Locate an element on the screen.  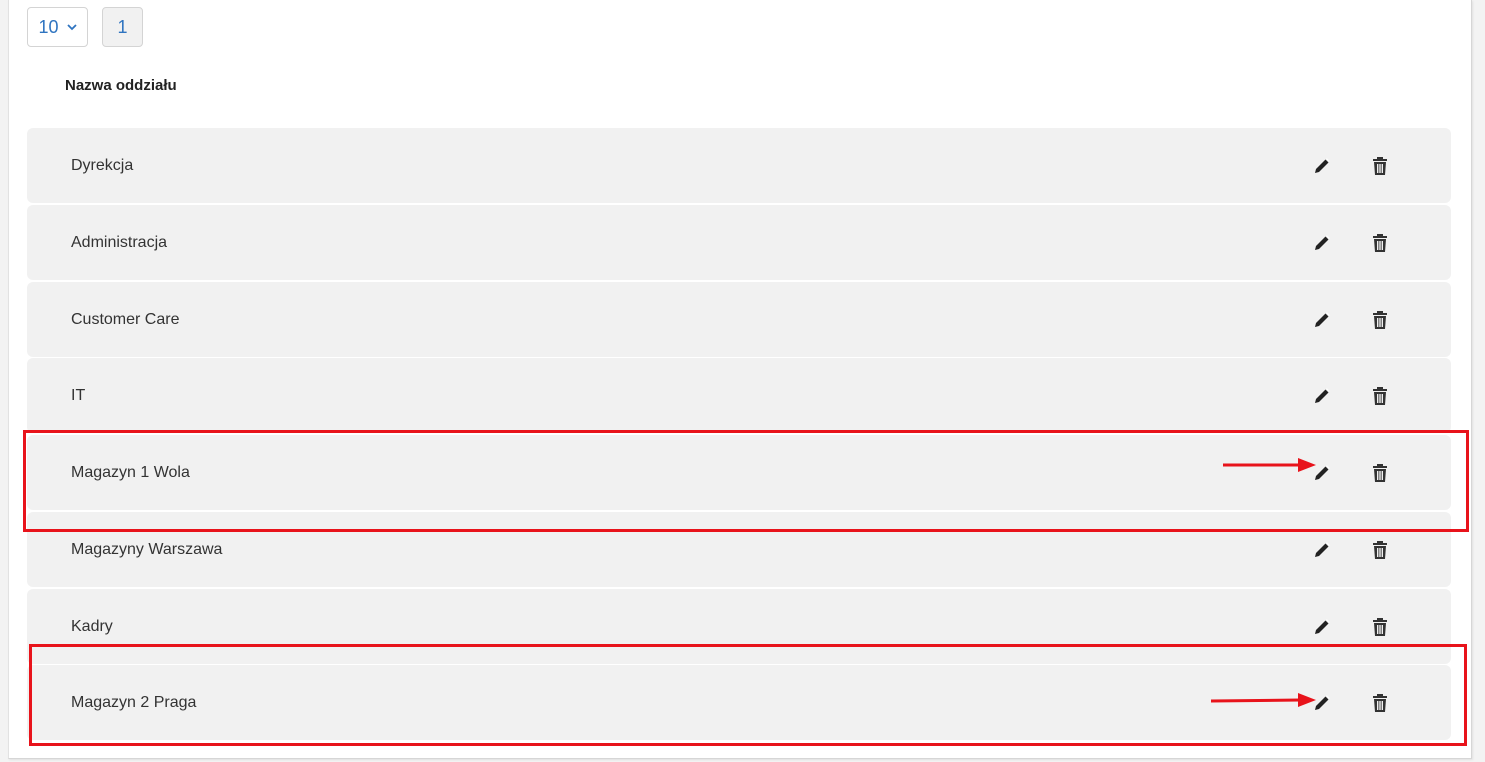
column-header-branch-name: Nazwa oddziału is located at coordinates (121, 85).